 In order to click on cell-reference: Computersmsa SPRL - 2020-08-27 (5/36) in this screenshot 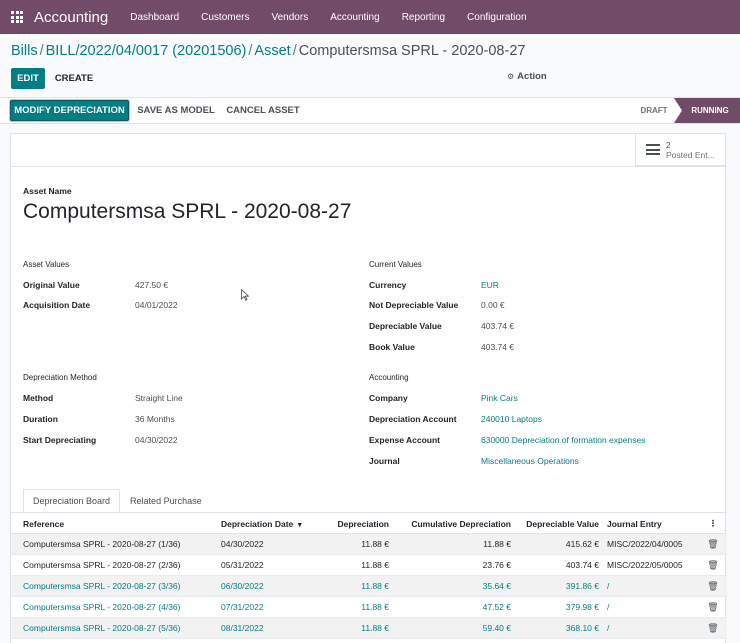, I will do `click(102, 628)`.